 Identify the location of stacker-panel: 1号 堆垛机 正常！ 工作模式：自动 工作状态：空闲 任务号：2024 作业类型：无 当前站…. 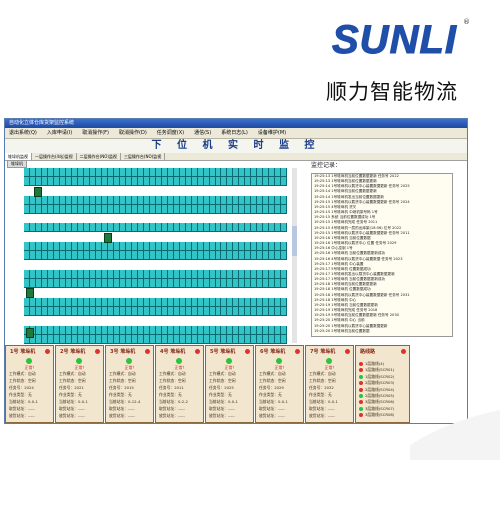
(29, 384).